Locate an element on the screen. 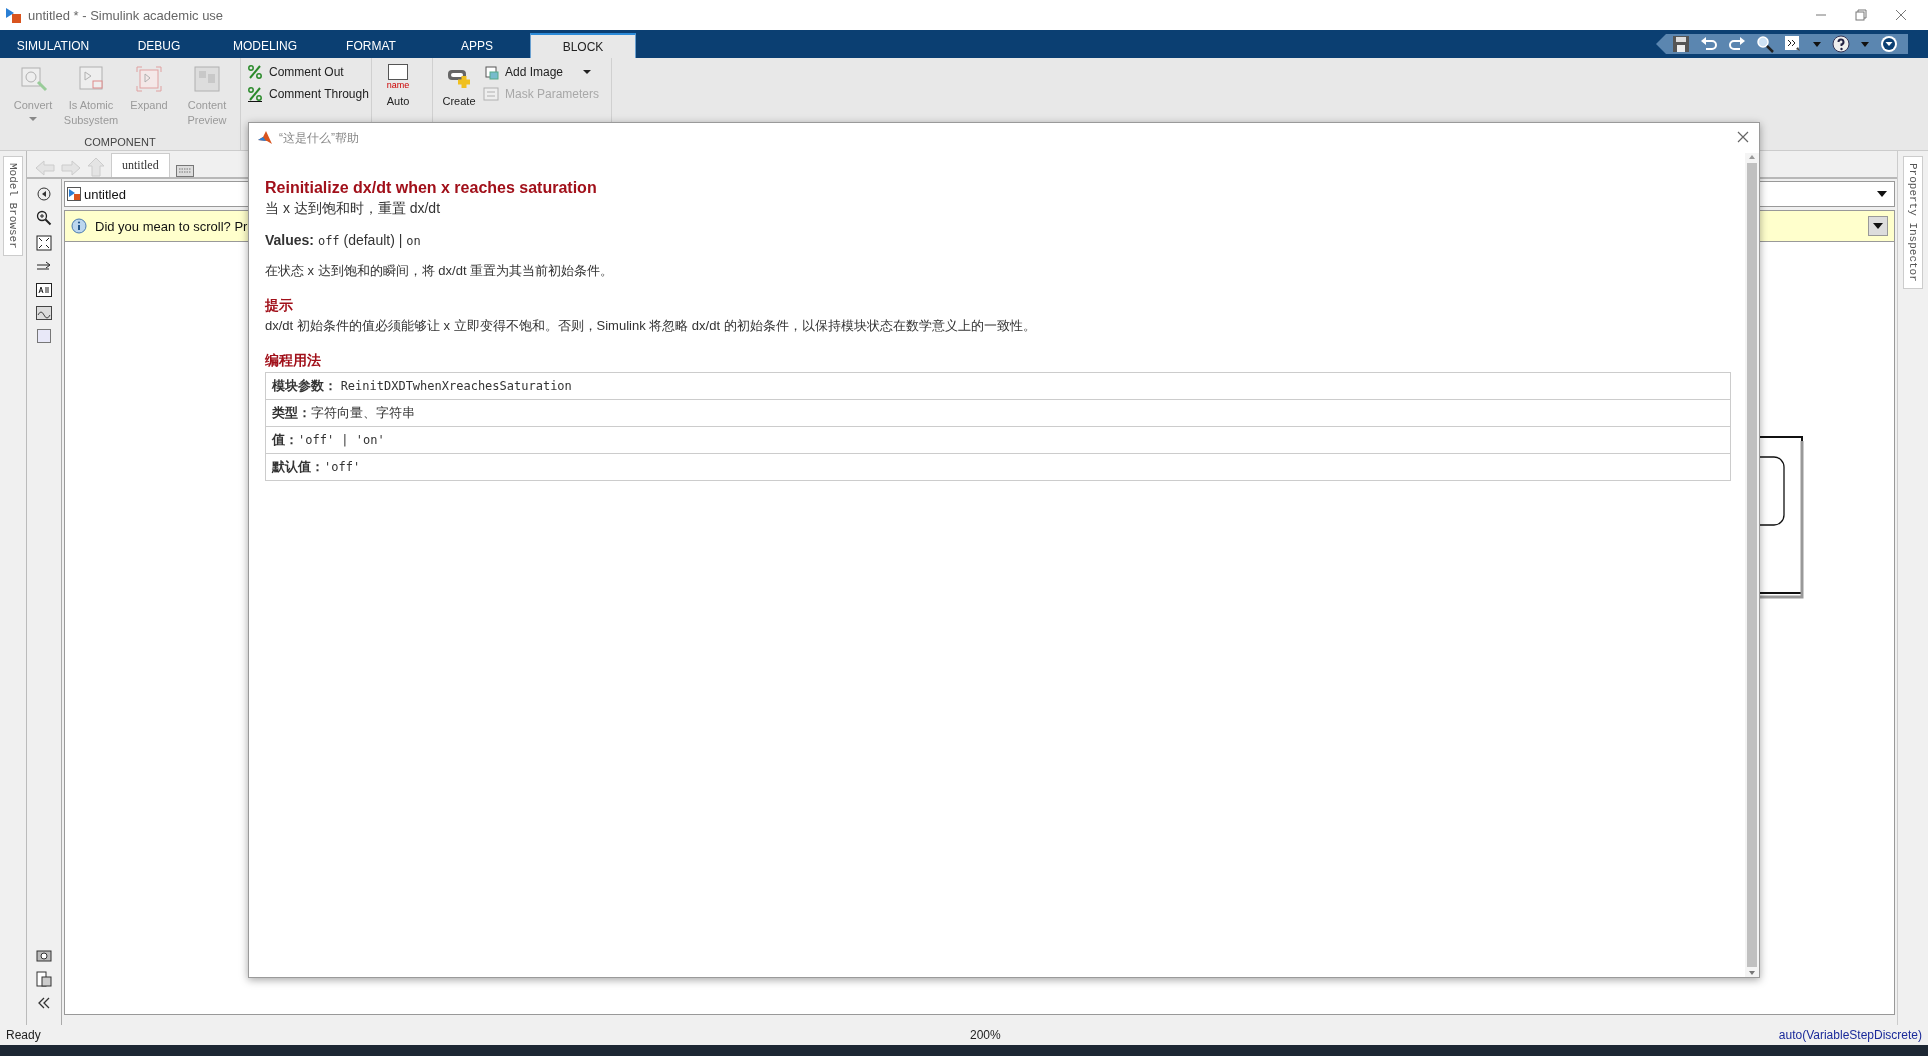 The width and height of the screenshot is (1928, 1056). dialog-title: “这是什么”帮助 is located at coordinates (319, 138).